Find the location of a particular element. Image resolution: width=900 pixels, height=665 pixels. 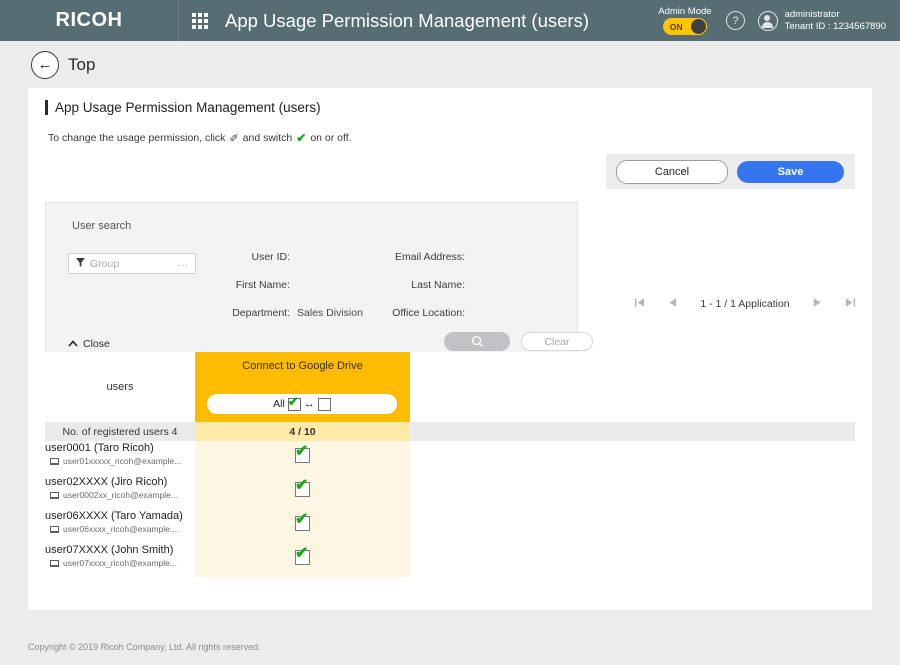

app-launcher-button is located at coordinates (200, 20).